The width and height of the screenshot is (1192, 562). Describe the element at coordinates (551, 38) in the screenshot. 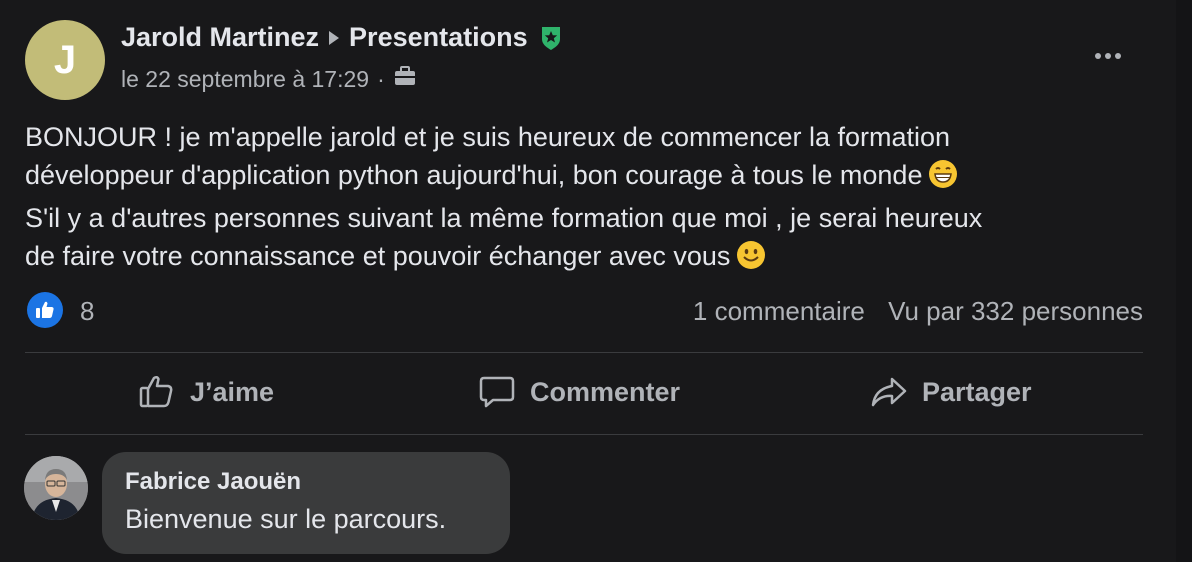

I see `shield-star-icon` at that location.